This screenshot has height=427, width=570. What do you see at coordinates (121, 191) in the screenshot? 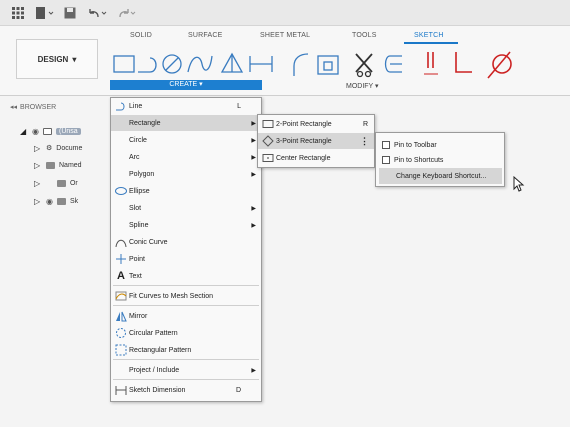
I see `ellipse-icon` at bounding box center [121, 191].